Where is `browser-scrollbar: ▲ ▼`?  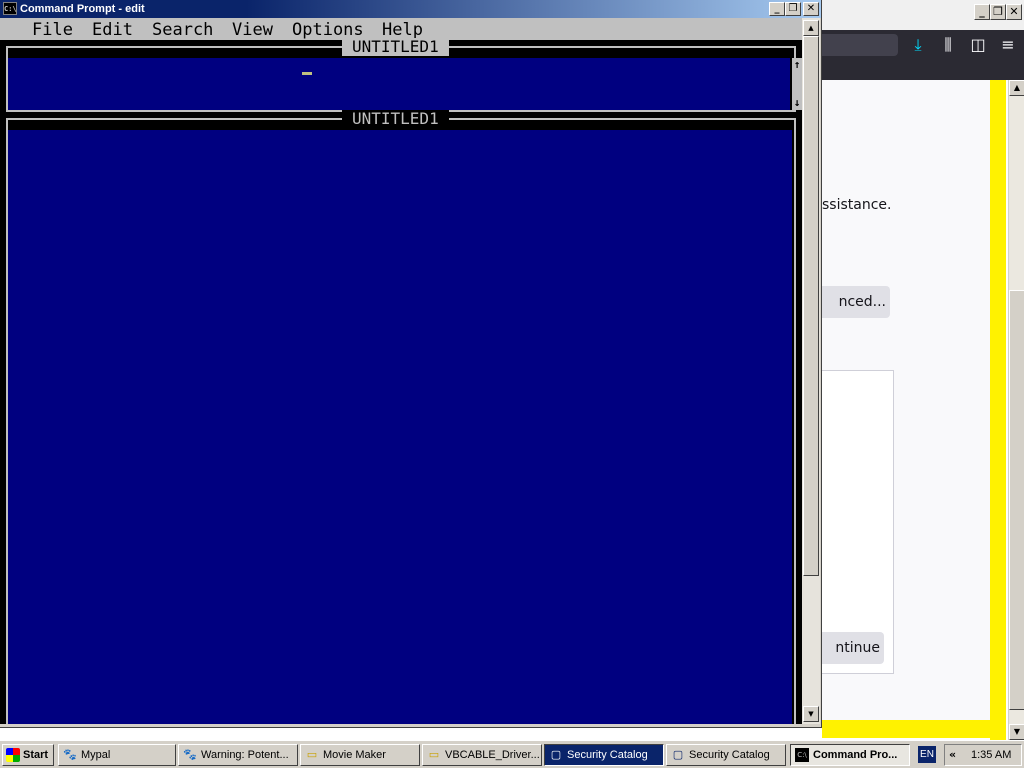
browser-scrollbar: ▲ ▼ is located at coordinates (1016, 410).